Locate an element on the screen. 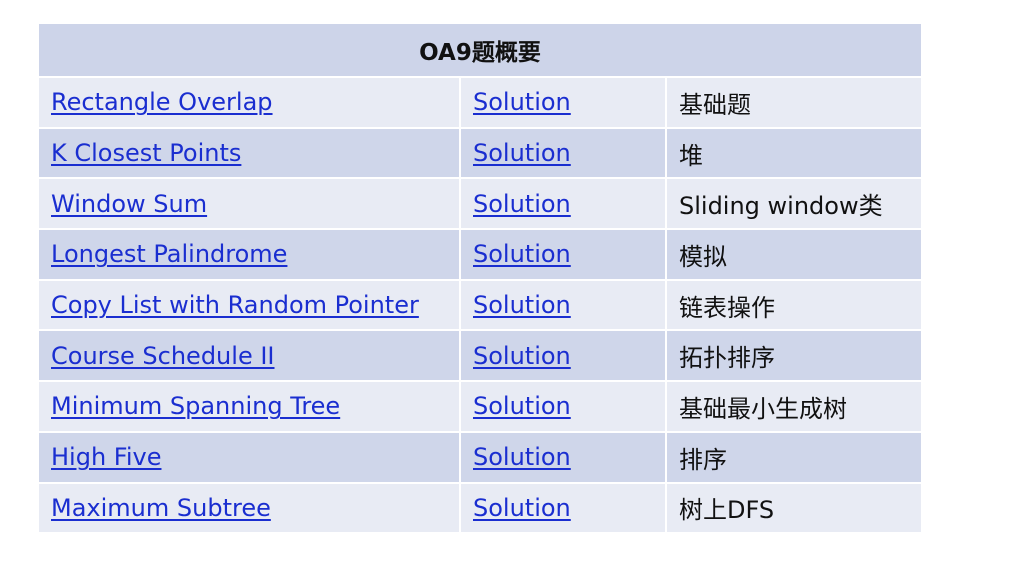  note-cell: Sliding window类 is located at coordinates (794, 205).